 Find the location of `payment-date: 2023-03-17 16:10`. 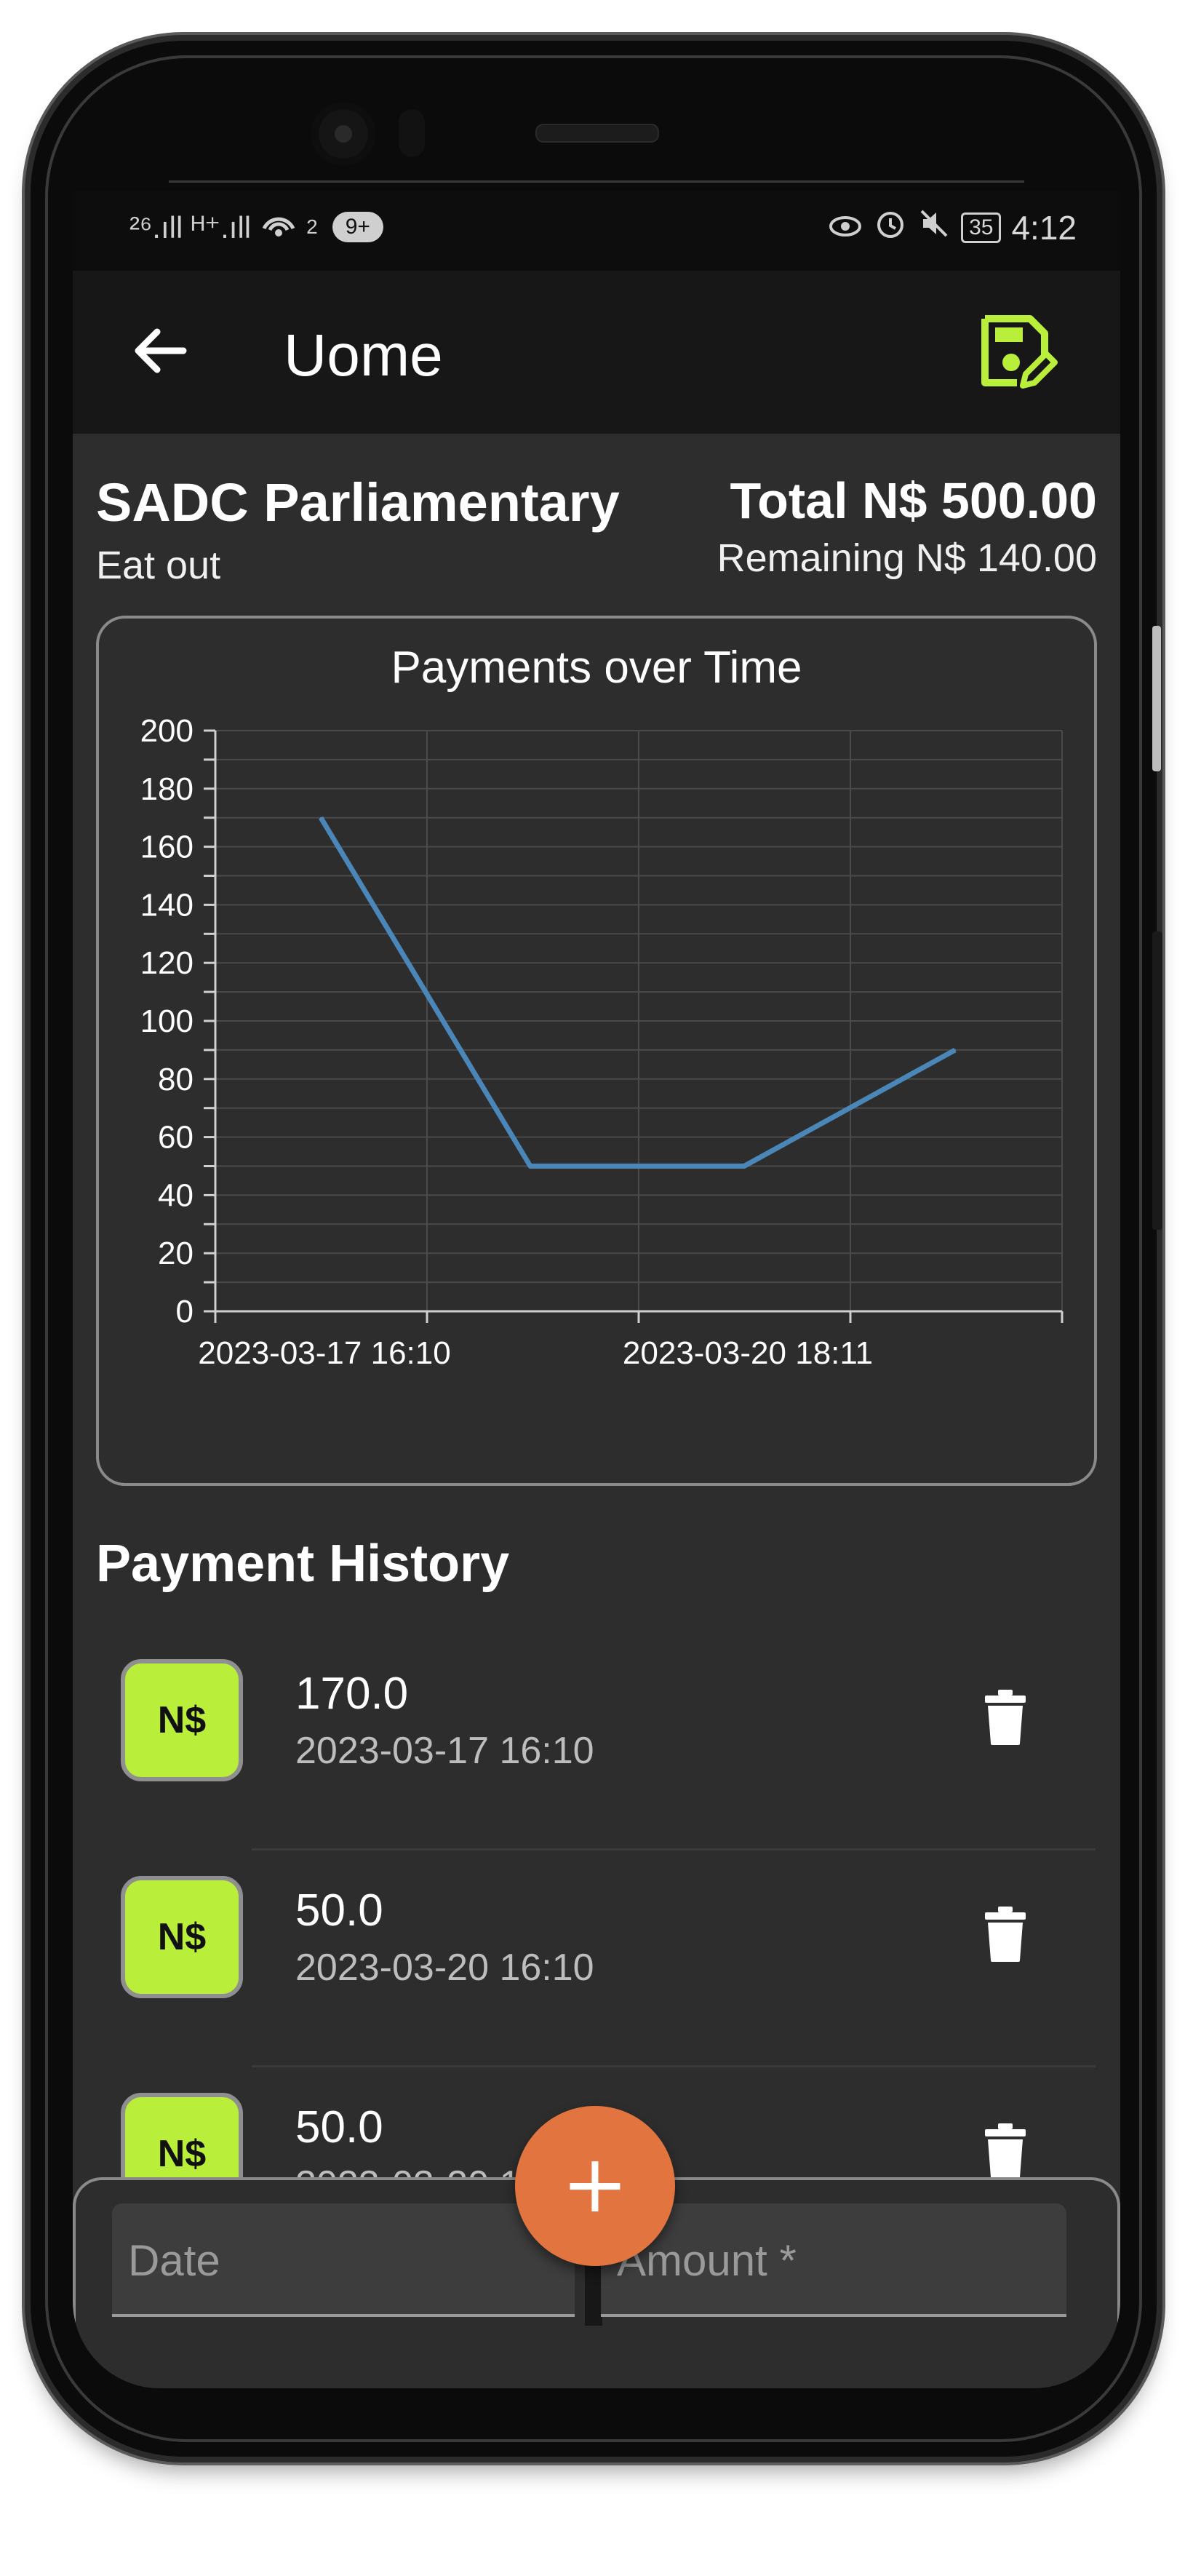

payment-date: 2023-03-17 16:10 is located at coordinates (444, 1751).